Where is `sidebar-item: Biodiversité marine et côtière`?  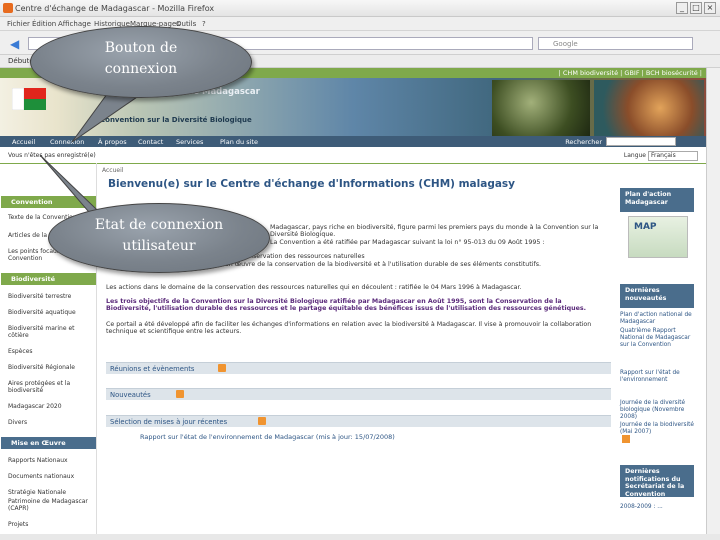
sidebar-item: Biodiversité marine et côtière is located at coordinates (52, 332).